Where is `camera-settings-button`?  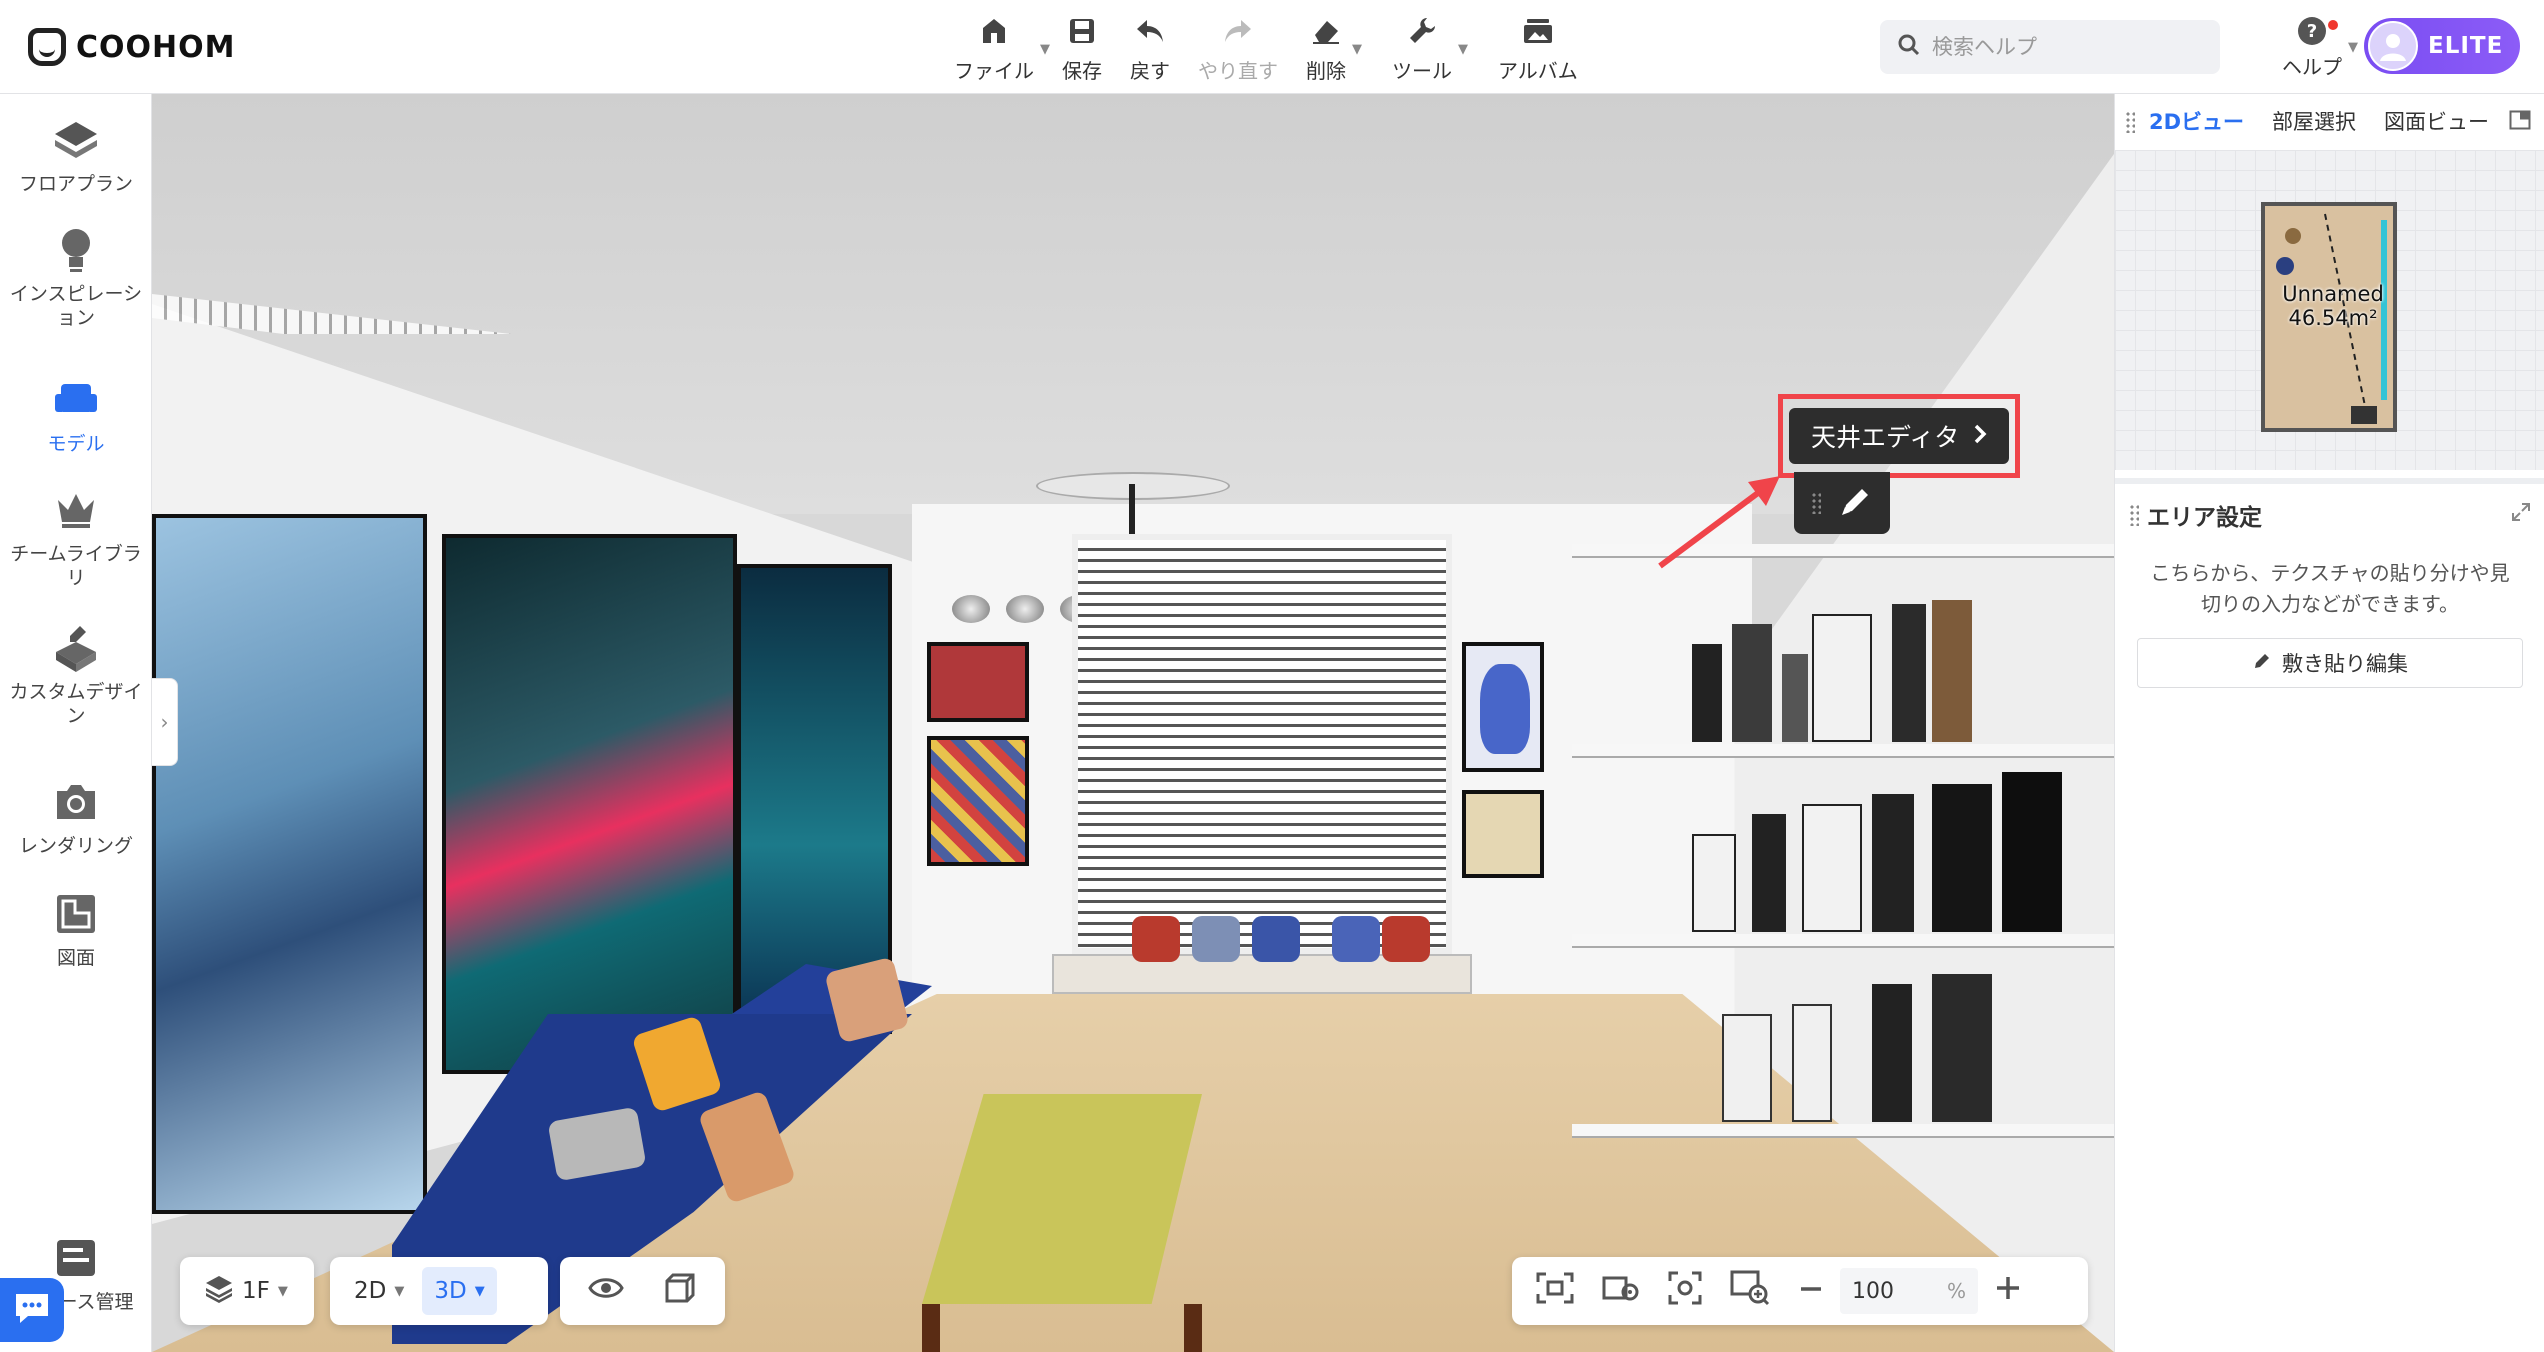
camera-settings-button is located at coordinates (1621, 1291).